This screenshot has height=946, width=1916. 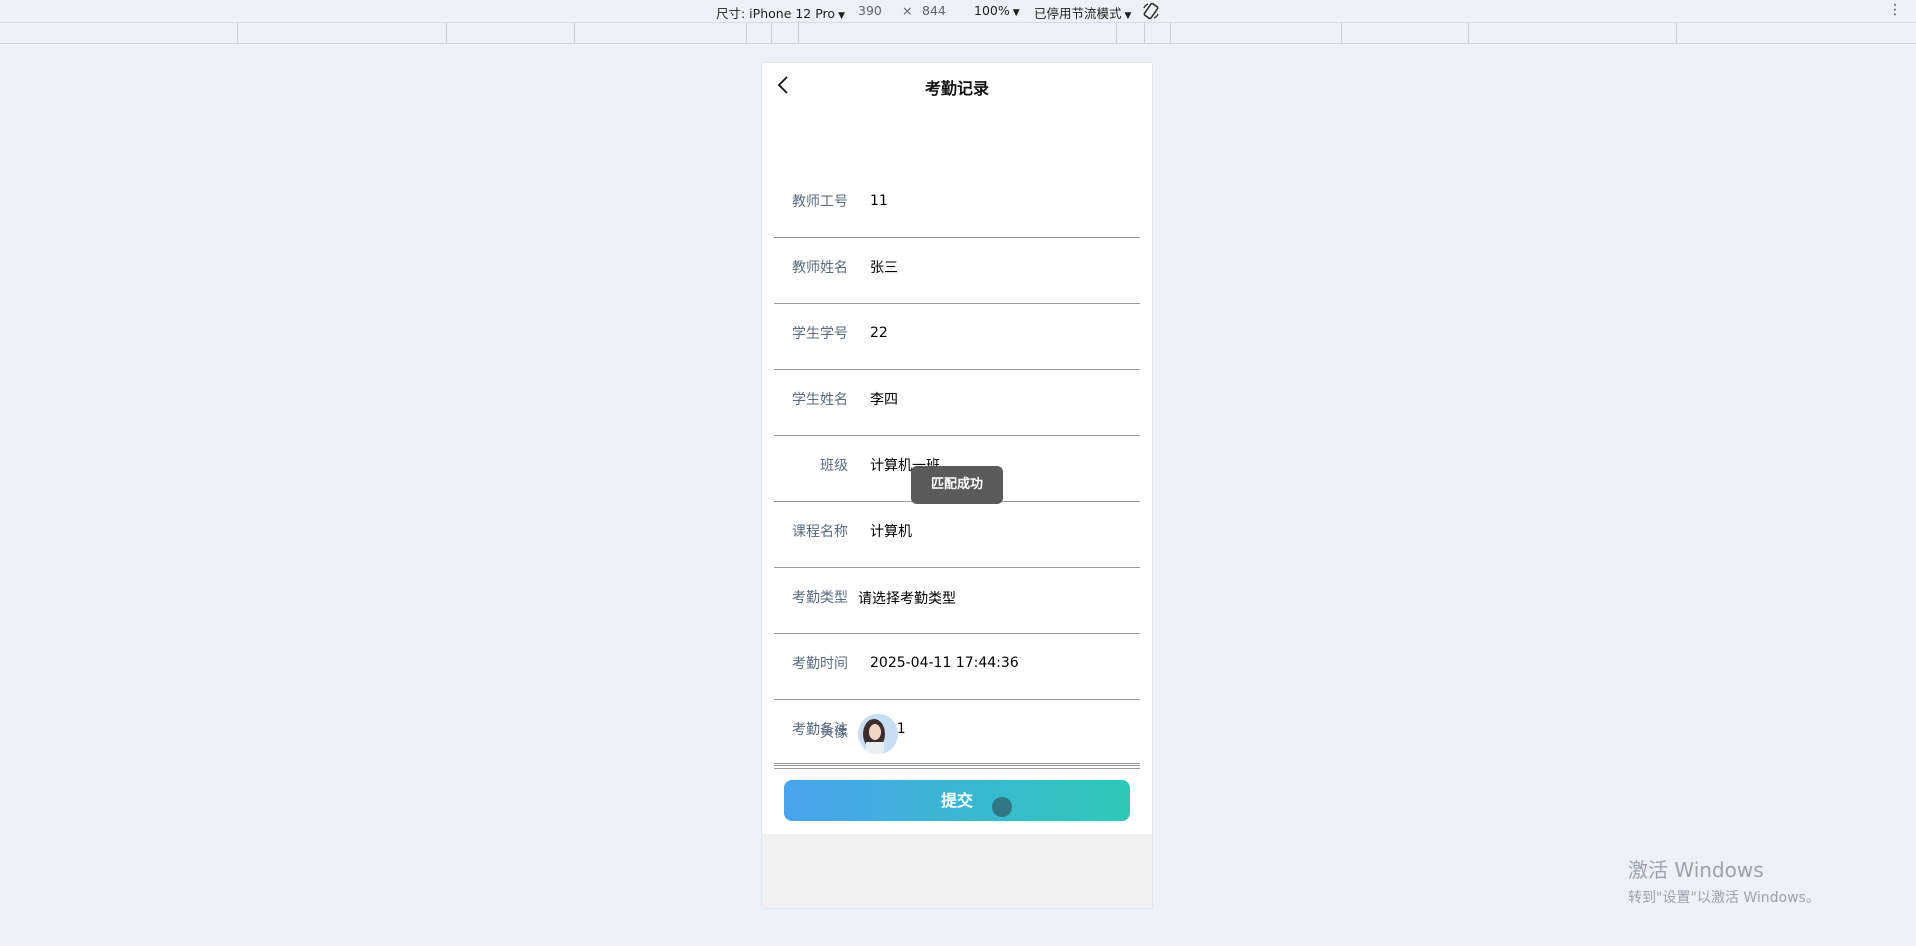 What do you see at coordinates (1000, 531) in the screenshot?
I see `course-name-input` at bounding box center [1000, 531].